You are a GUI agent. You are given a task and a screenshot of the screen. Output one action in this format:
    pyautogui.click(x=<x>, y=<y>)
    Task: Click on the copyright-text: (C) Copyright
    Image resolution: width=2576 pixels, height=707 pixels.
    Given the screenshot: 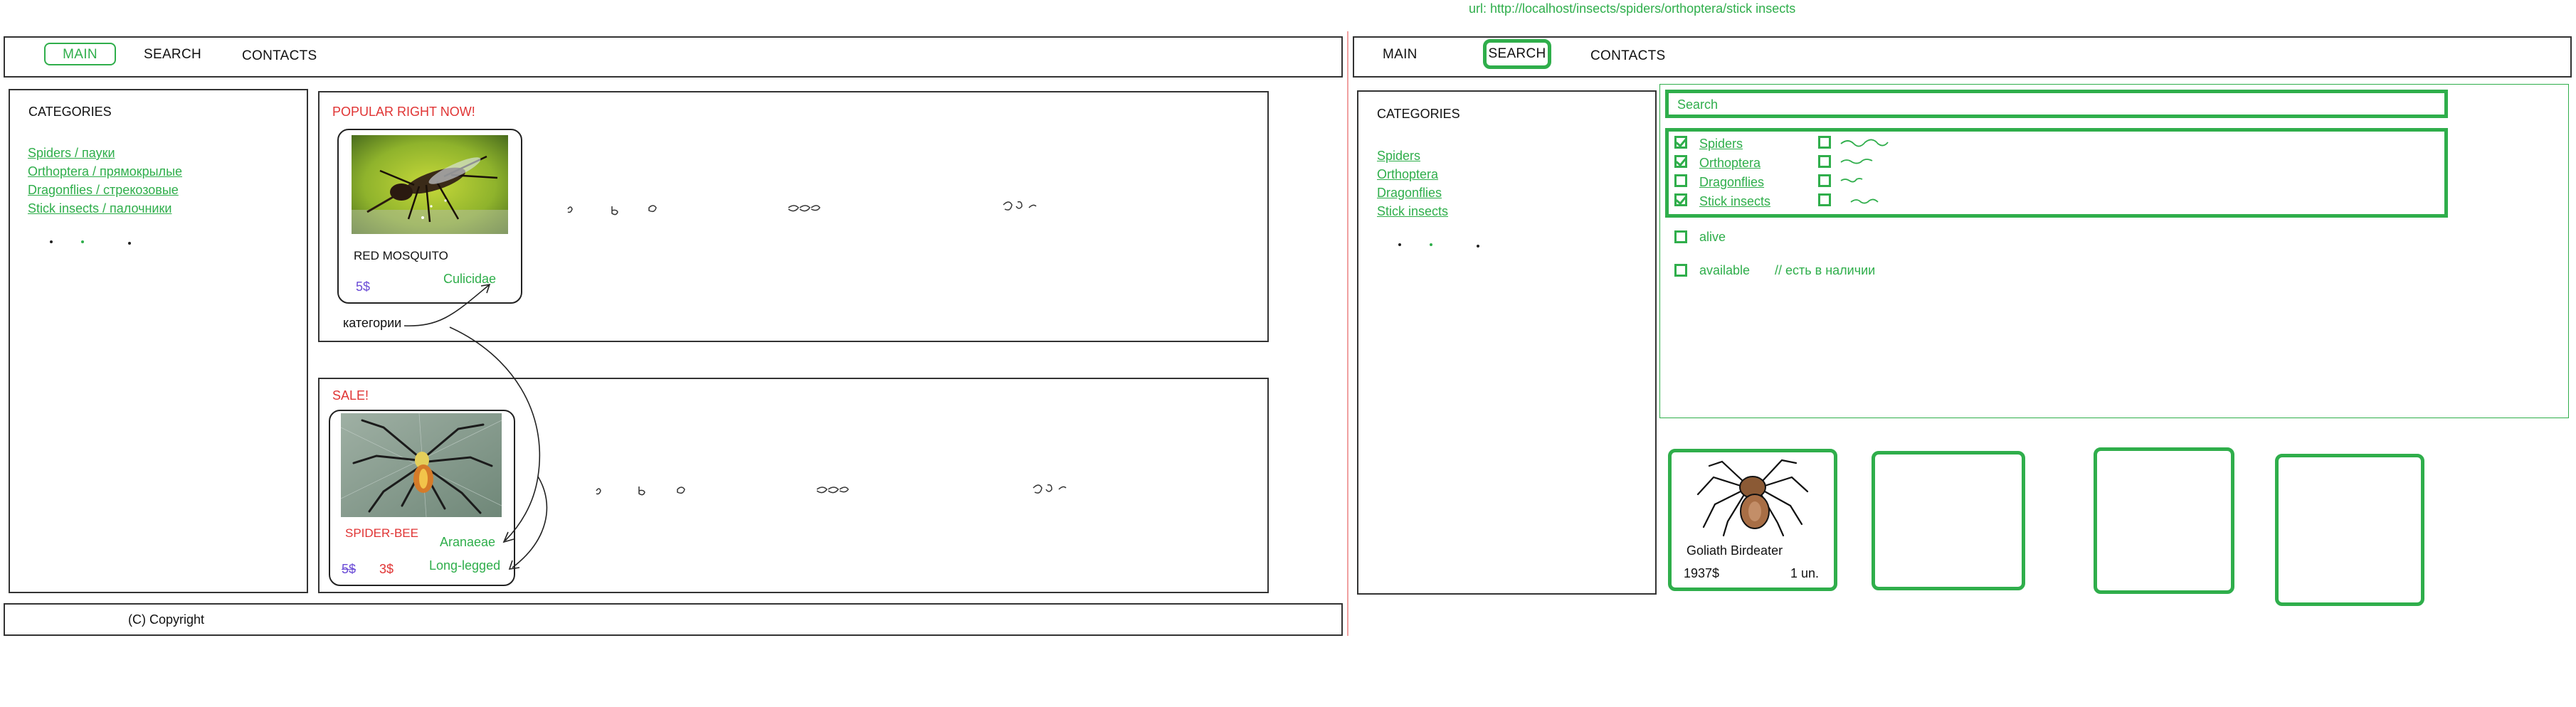 What is the action you would take?
    pyautogui.click(x=166, y=619)
    